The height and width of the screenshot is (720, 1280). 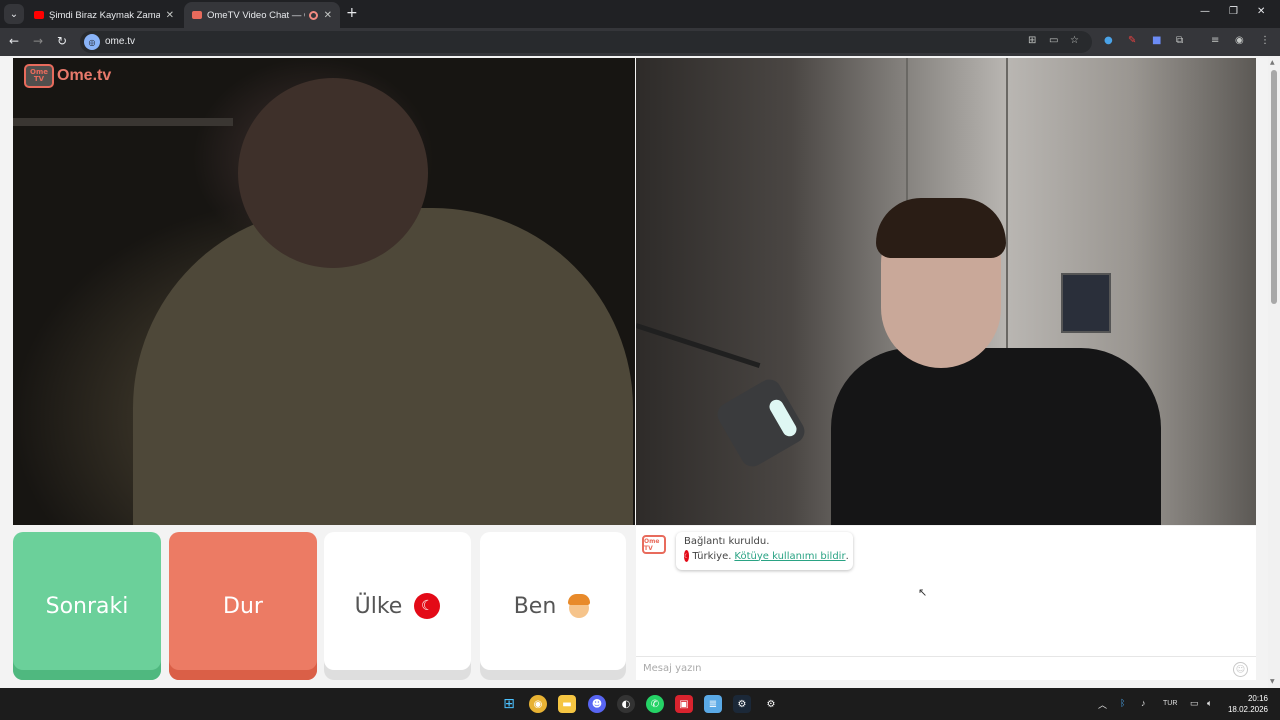 What do you see at coordinates (923, 592) in the screenshot?
I see `mouse-cursor-icon: ↖` at bounding box center [923, 592].